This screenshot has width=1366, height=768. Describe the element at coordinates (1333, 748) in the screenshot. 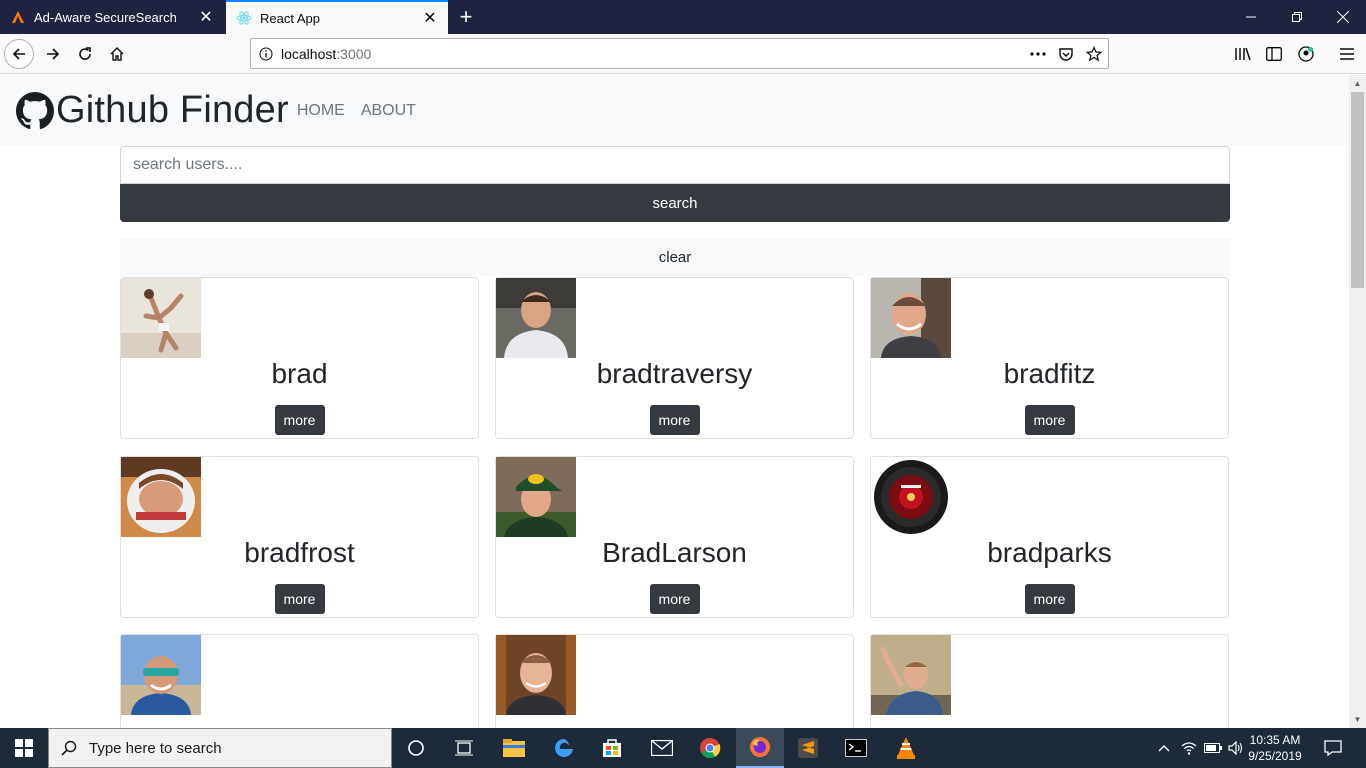

I see `action-center-icon` at that location.